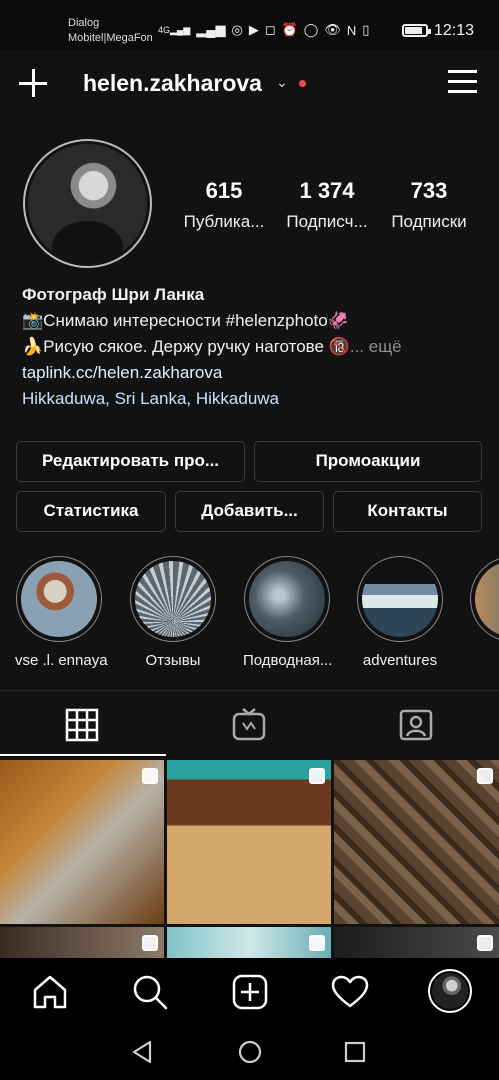  I want to click on avatar, so click(87, 203).